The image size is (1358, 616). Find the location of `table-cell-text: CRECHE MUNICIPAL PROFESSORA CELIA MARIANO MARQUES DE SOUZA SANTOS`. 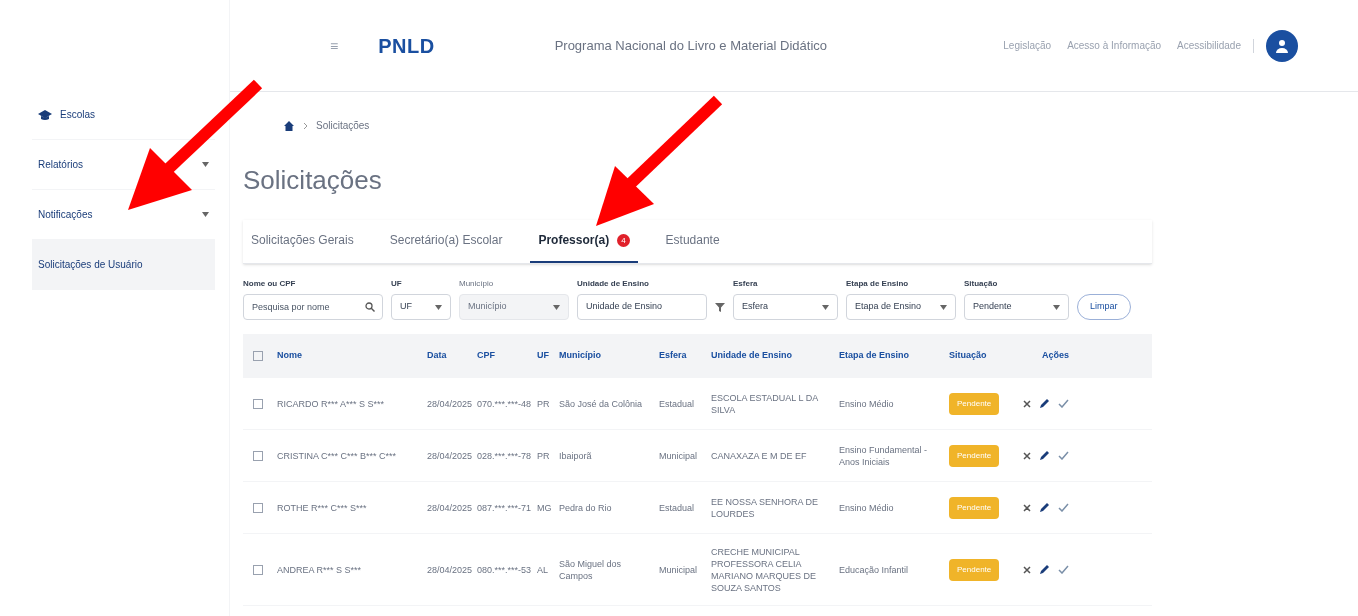

table-cell-text: CRECHE MUNICIPAL PROFESSORA CELIA MARIANO MARQUES DE SOUZA SANTOS is located at coordinates (763, 569).